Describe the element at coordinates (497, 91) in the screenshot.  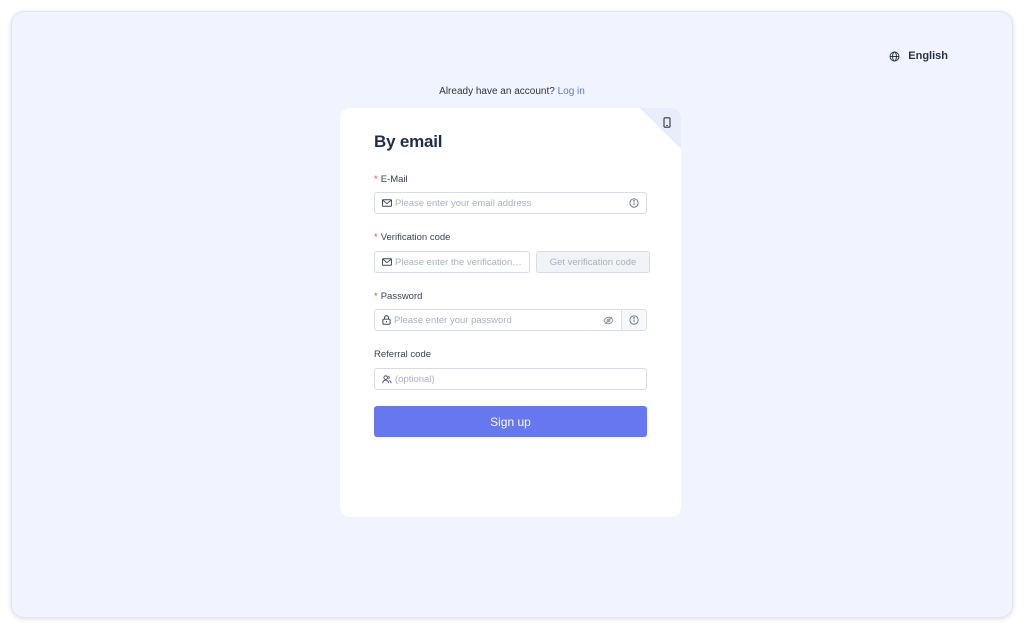
I see `login-prompt-text: Already have an account?` at that location.